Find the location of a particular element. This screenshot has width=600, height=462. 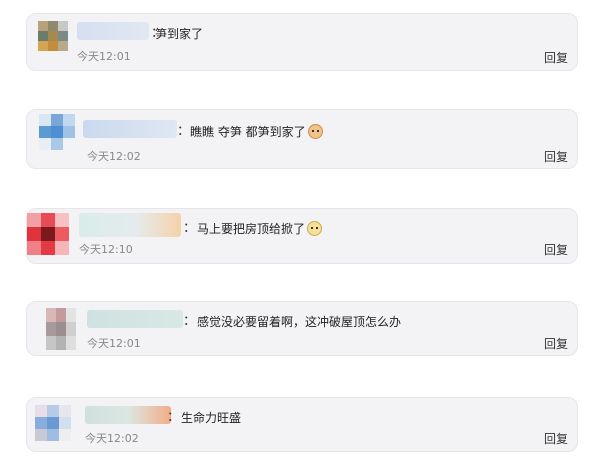

comment-card: ： 感觉没必要留着啊，这冲破屋顶怎么办 今天12:01 回复 is located at coordinates (302, 328).